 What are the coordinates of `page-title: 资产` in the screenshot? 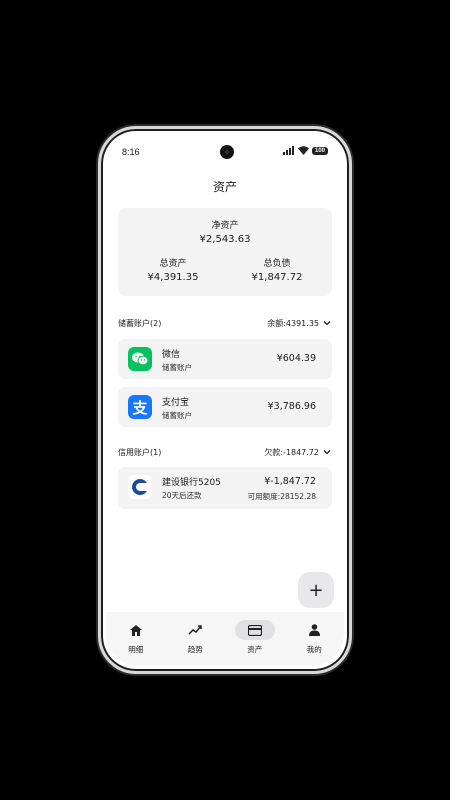 It's located at (224, 187).